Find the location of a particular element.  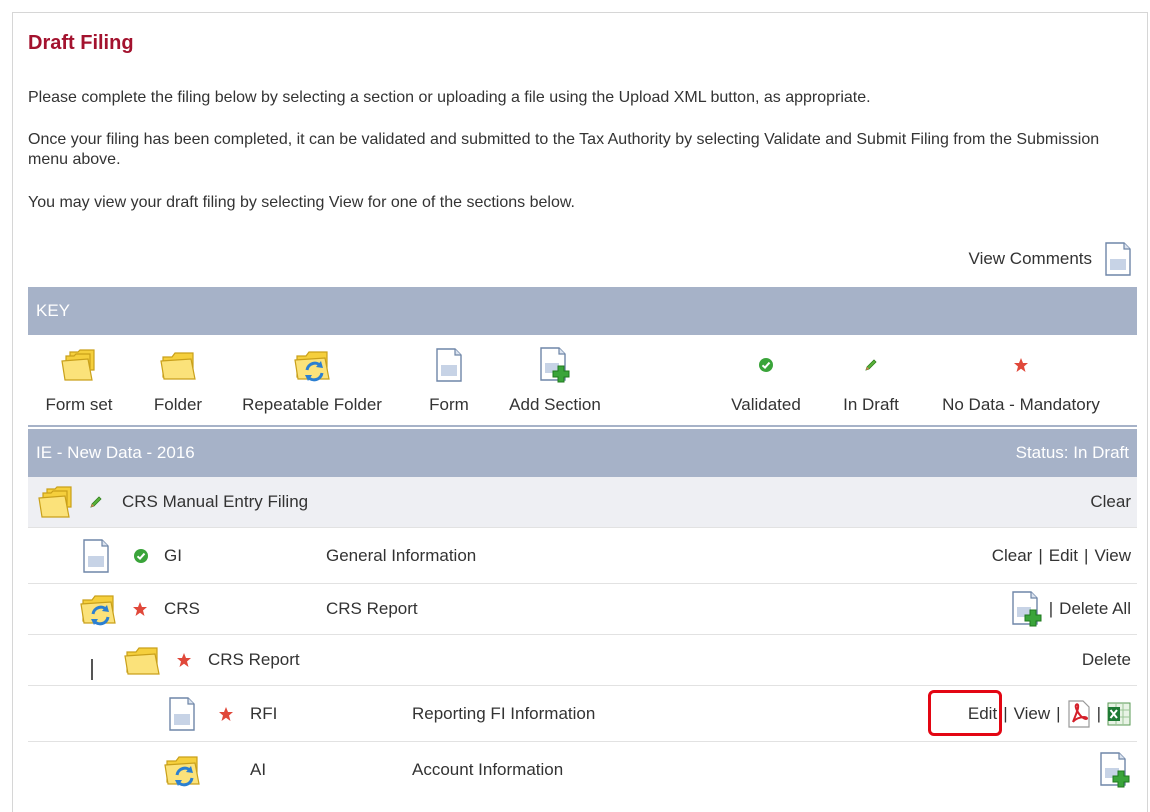

tree-row-crs: CRS CRS Report | Delete All is located at coordinates (582, 609).